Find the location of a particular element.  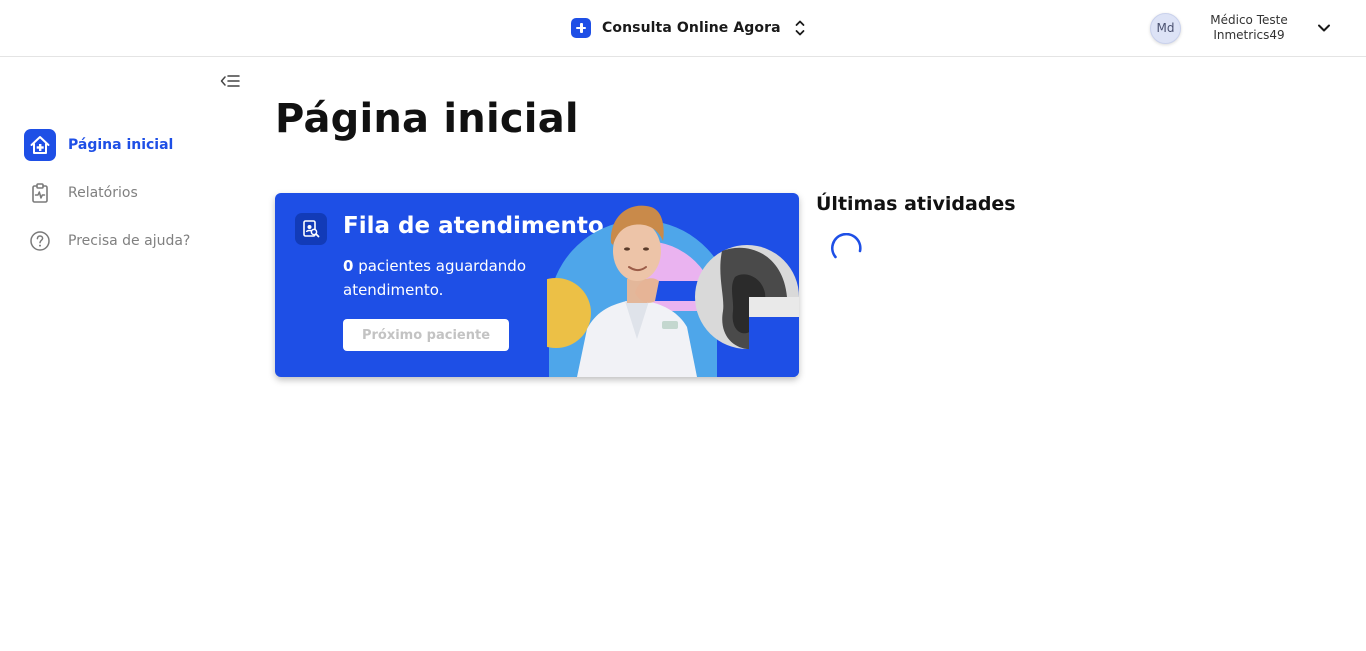

doctors-illustration is located at coordinates (673, 291).